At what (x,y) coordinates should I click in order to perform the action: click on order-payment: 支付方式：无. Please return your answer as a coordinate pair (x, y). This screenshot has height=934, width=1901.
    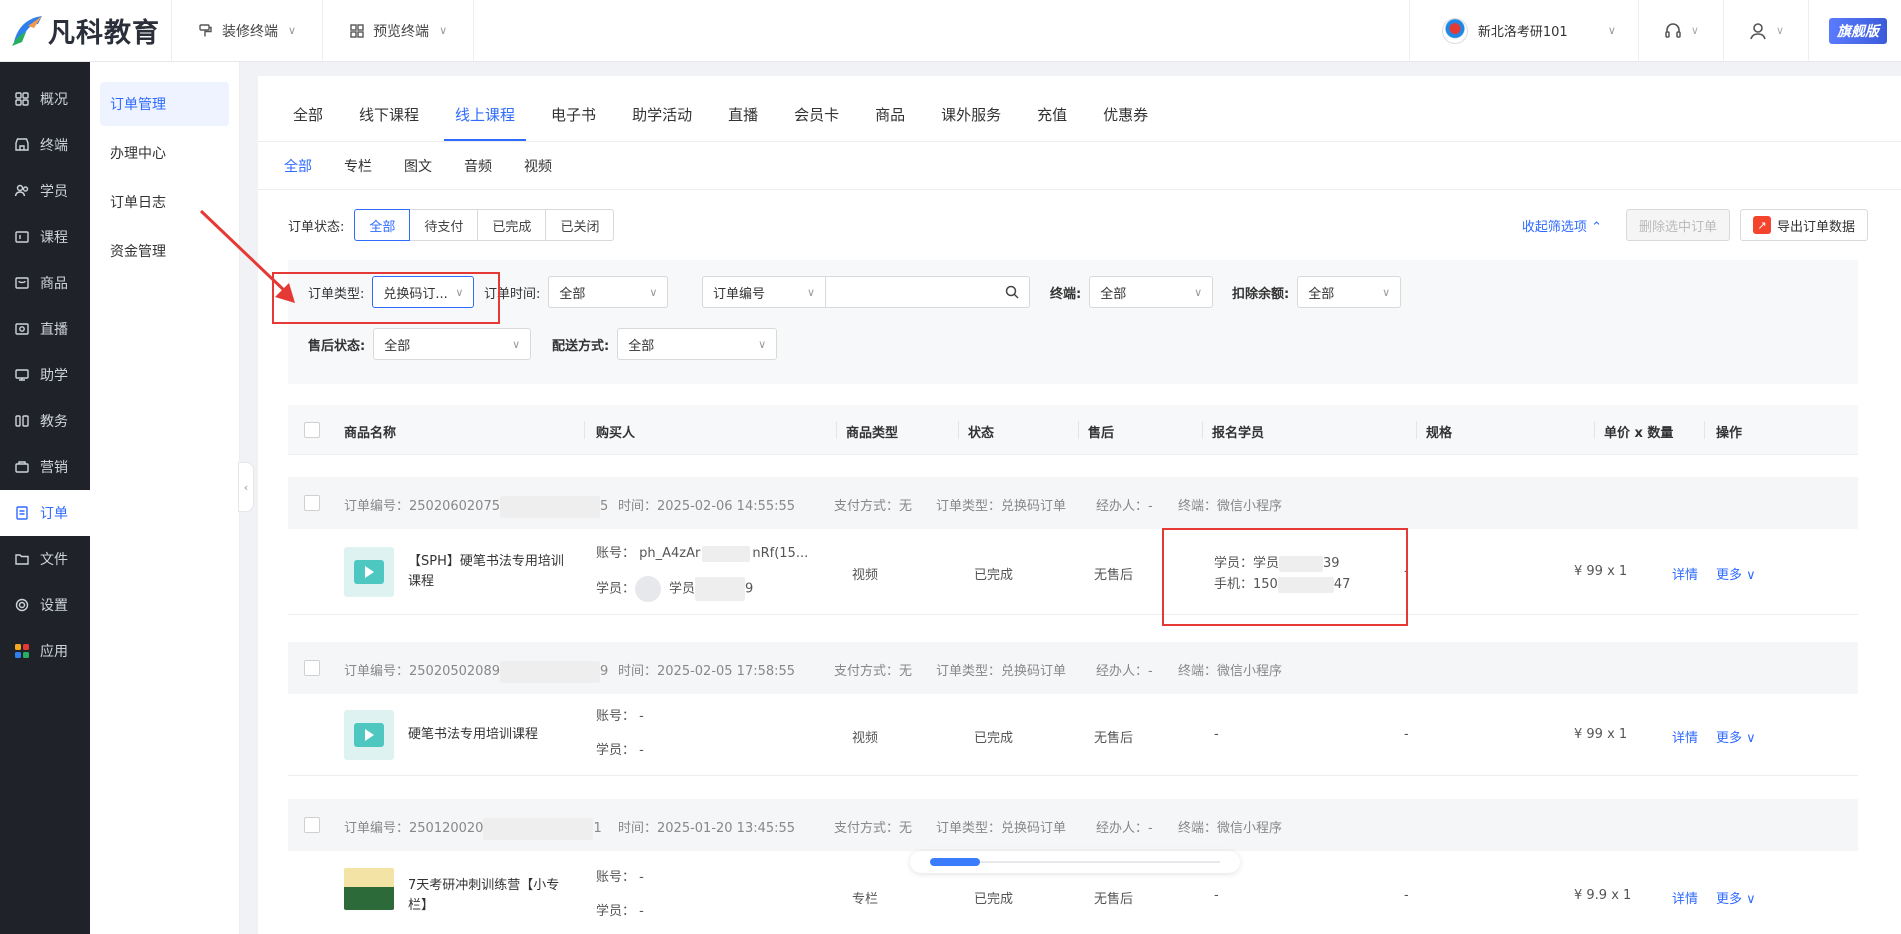
    Looking at the image, I should click on (873, 828).